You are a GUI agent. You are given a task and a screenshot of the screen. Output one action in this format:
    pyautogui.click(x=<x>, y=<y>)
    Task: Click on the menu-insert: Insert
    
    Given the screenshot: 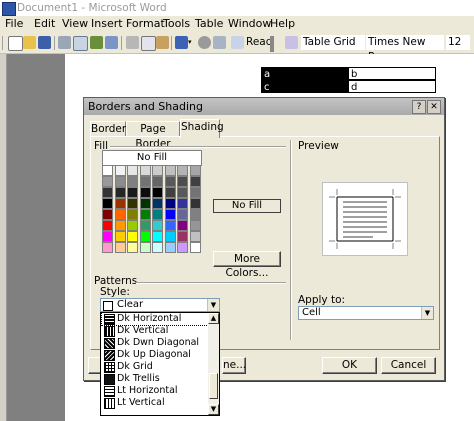 What is the action you would take?
    pyautogui.click(x=107, y=23)
    